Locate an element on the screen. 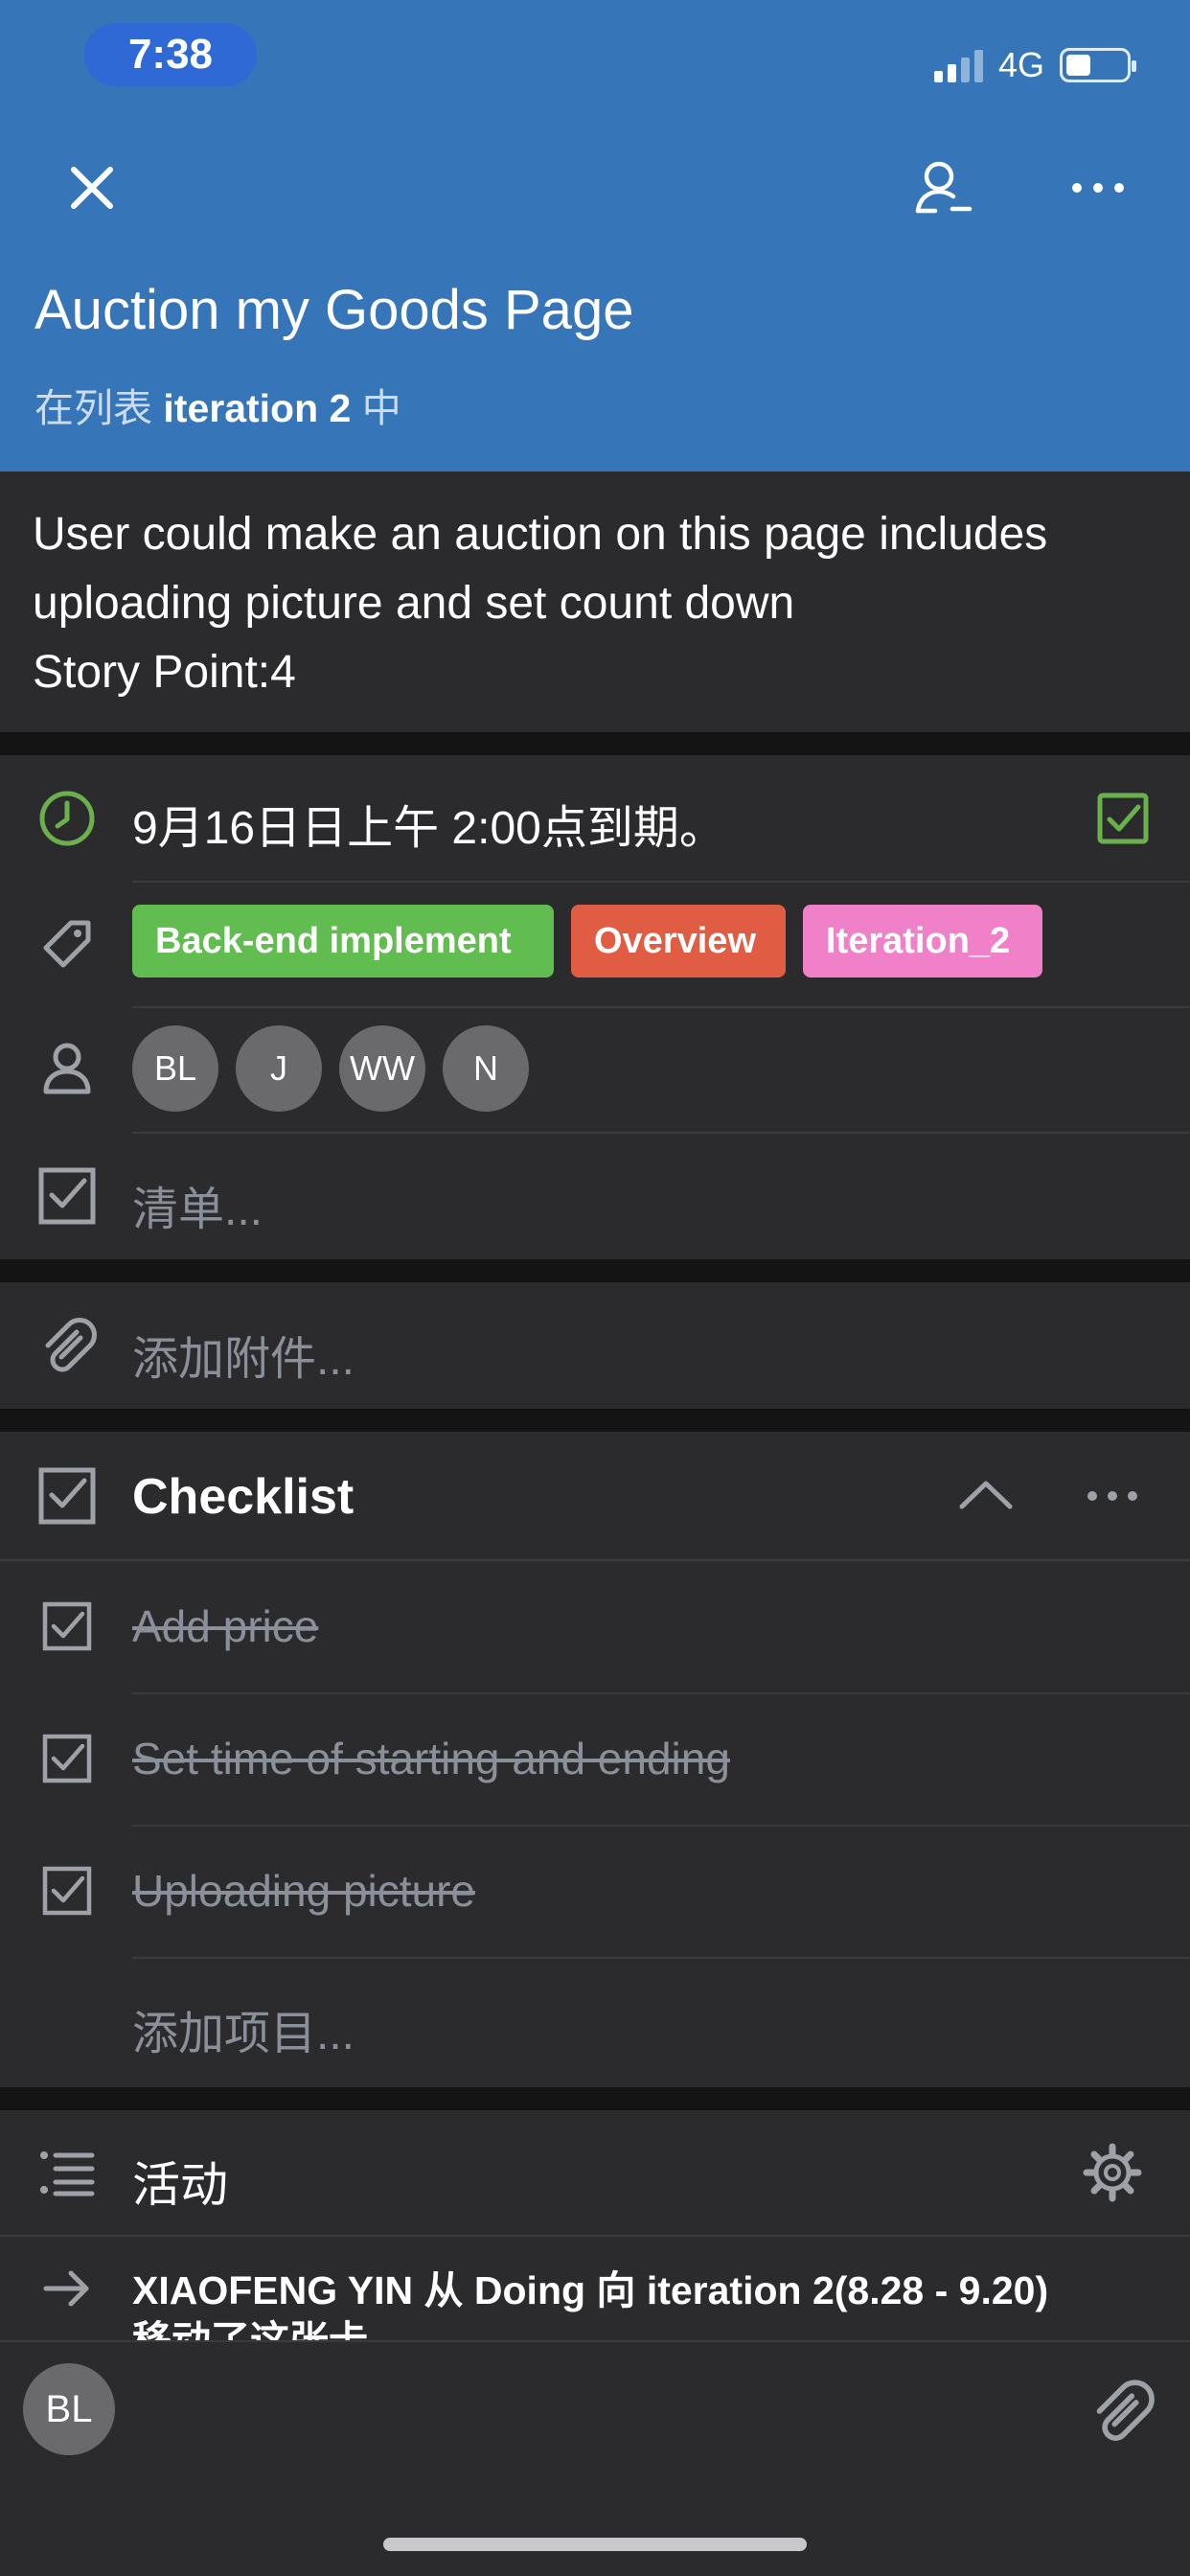 This screenshot has height=2576, width=1190. checklist-item: Set time of starting and ending is located at coordinates (595, 1759).